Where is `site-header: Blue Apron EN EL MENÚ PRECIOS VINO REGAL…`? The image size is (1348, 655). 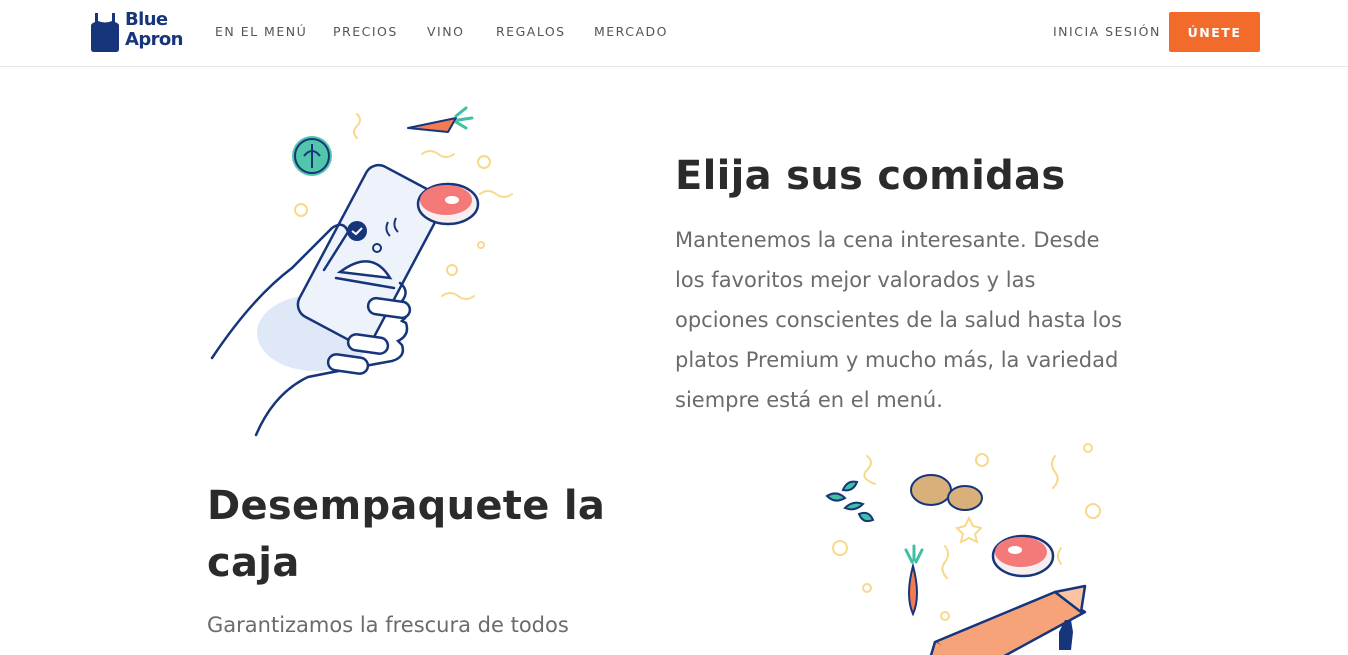
site-header: Blue Apron EN EL MENÚ PRECIOS VINO REGAL… is located at coordinates (674, 33).